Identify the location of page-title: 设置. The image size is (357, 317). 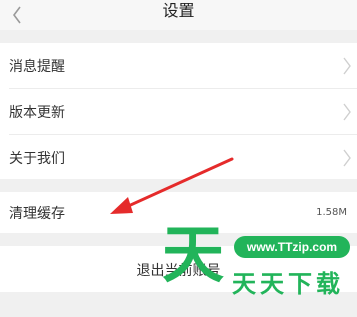
(178, 10).